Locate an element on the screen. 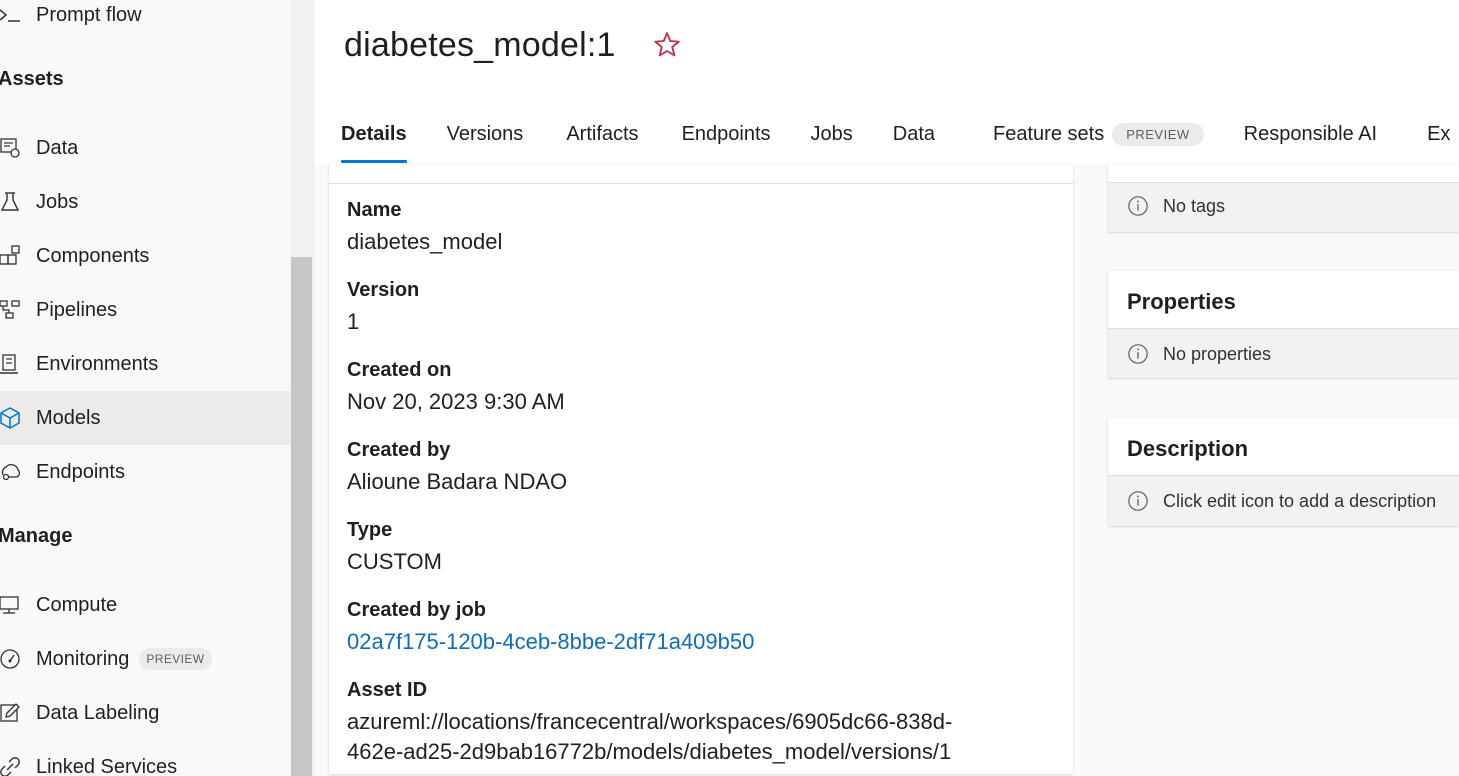 The image size is (1459, 776). tab-versions: Versions is located at coordinates (485, 134).